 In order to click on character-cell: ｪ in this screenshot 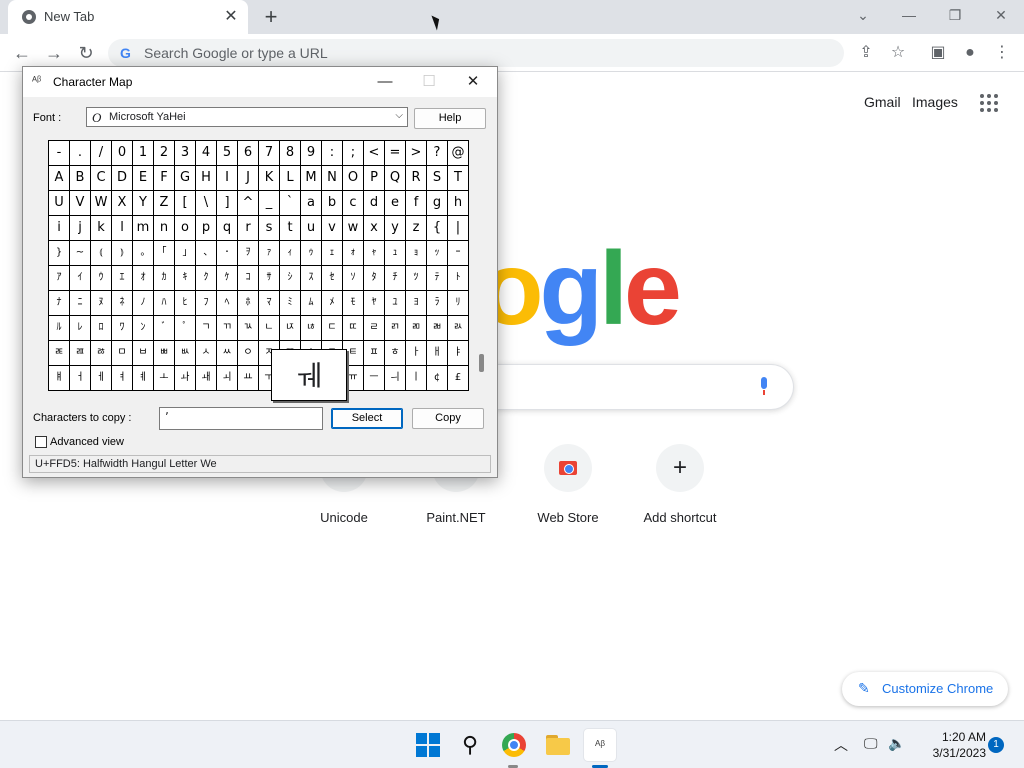, I will do `click(332, 253)`.